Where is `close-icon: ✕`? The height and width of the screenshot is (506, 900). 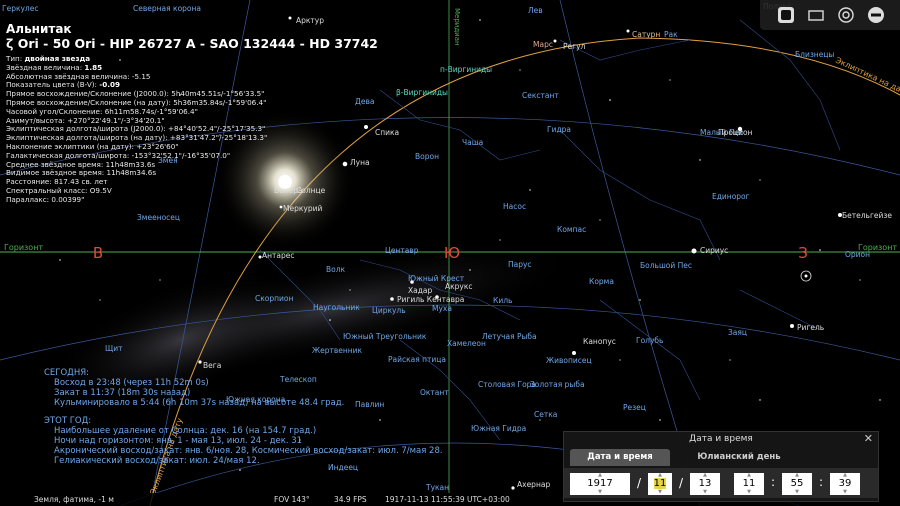
close-icon: ✕ is located at coordinates (868, 438).